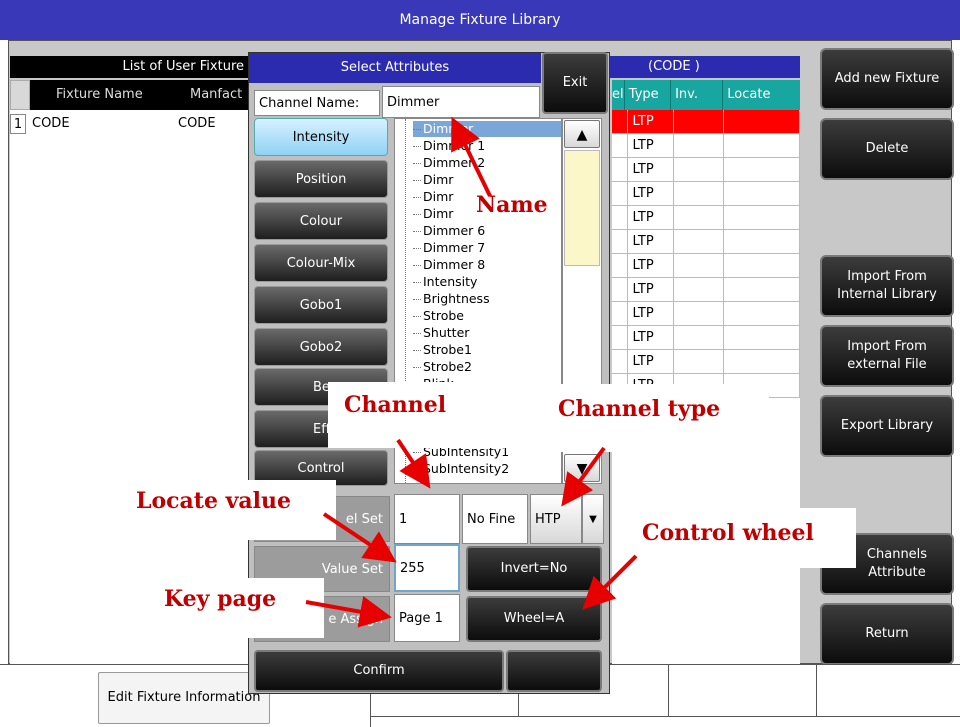 The height and width of the screenshot is (727, 960). I want to click on arrow-control-wheel, so click(610, 582).